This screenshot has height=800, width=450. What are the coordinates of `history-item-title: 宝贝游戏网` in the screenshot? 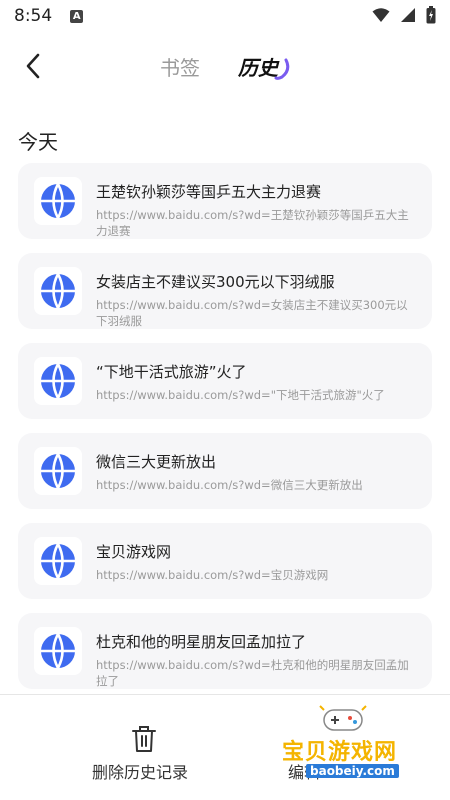 It's located at (134, 552).